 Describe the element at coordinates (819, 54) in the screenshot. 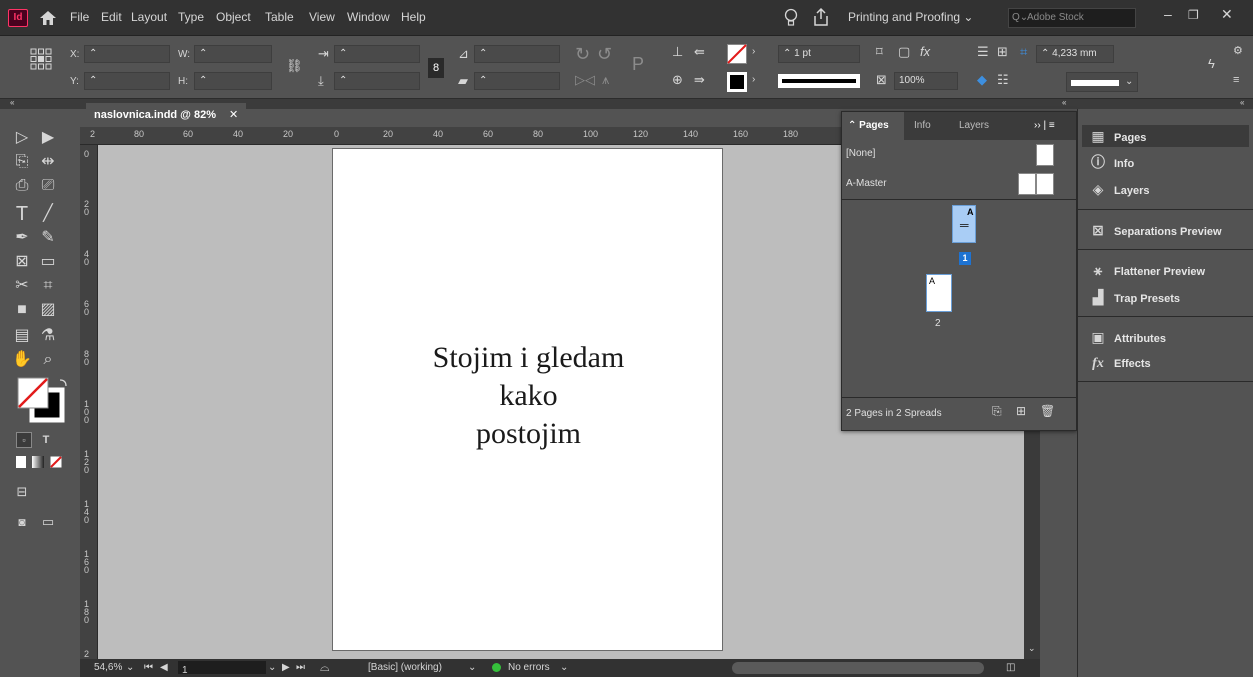

I see `stroke-weight-field: ⌃ 1 pt` at that location.